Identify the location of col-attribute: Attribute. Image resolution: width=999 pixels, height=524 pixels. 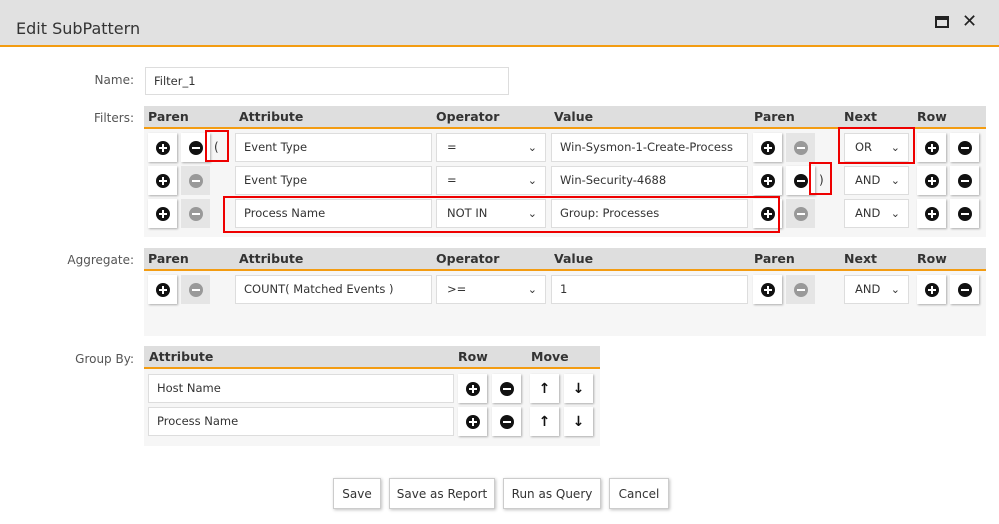
(181, 356).